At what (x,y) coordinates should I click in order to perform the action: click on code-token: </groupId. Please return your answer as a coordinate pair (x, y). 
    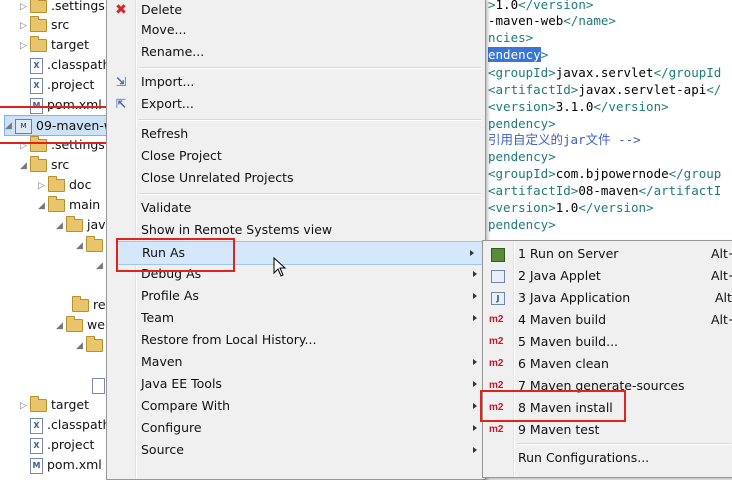
    Looking at the image, I should click on (687, 72).